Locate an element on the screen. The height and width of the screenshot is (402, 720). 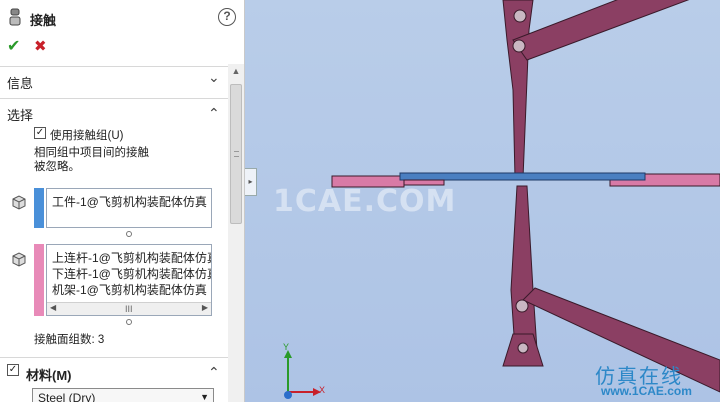
group2-color-tab is located at coordinates (39, 280).